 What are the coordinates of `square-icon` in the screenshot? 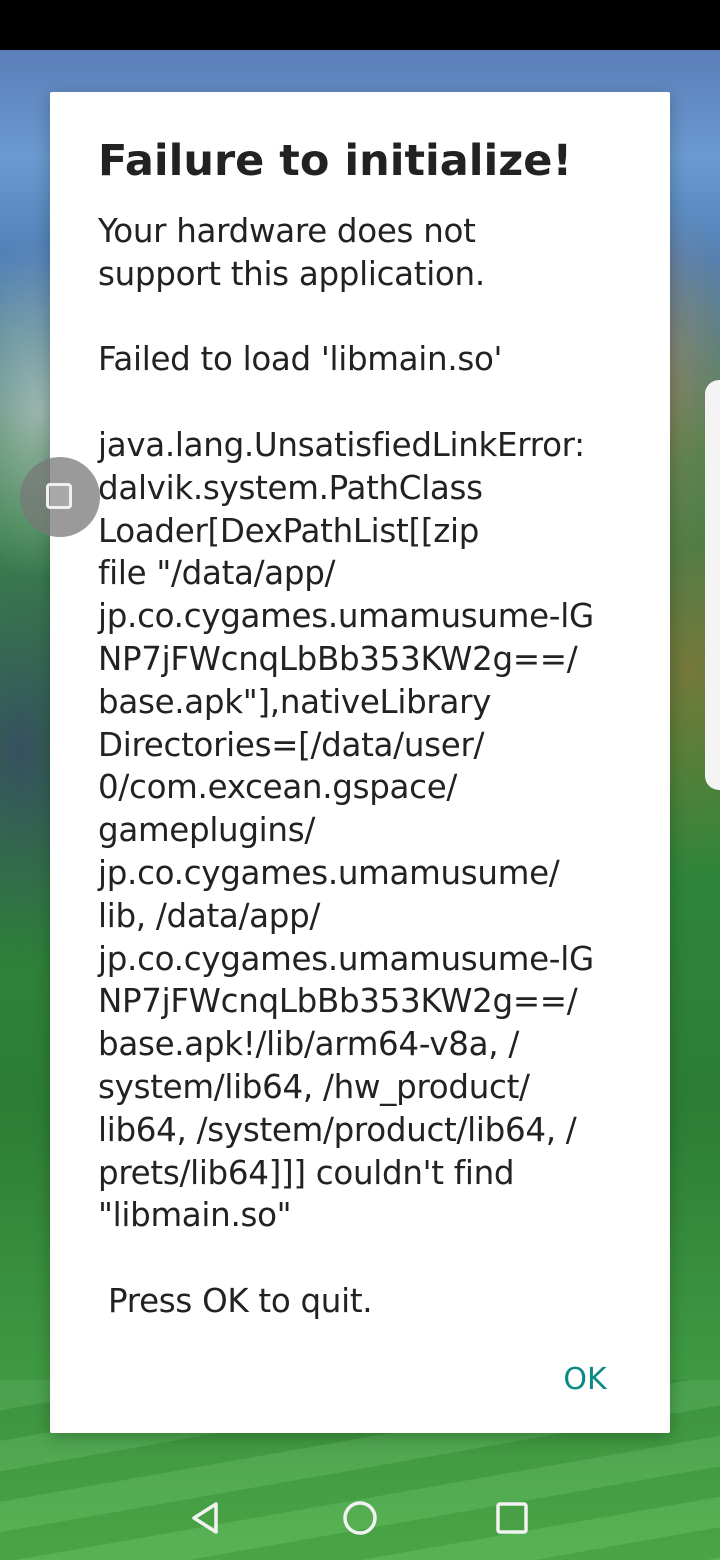 It's located at (59, 496).